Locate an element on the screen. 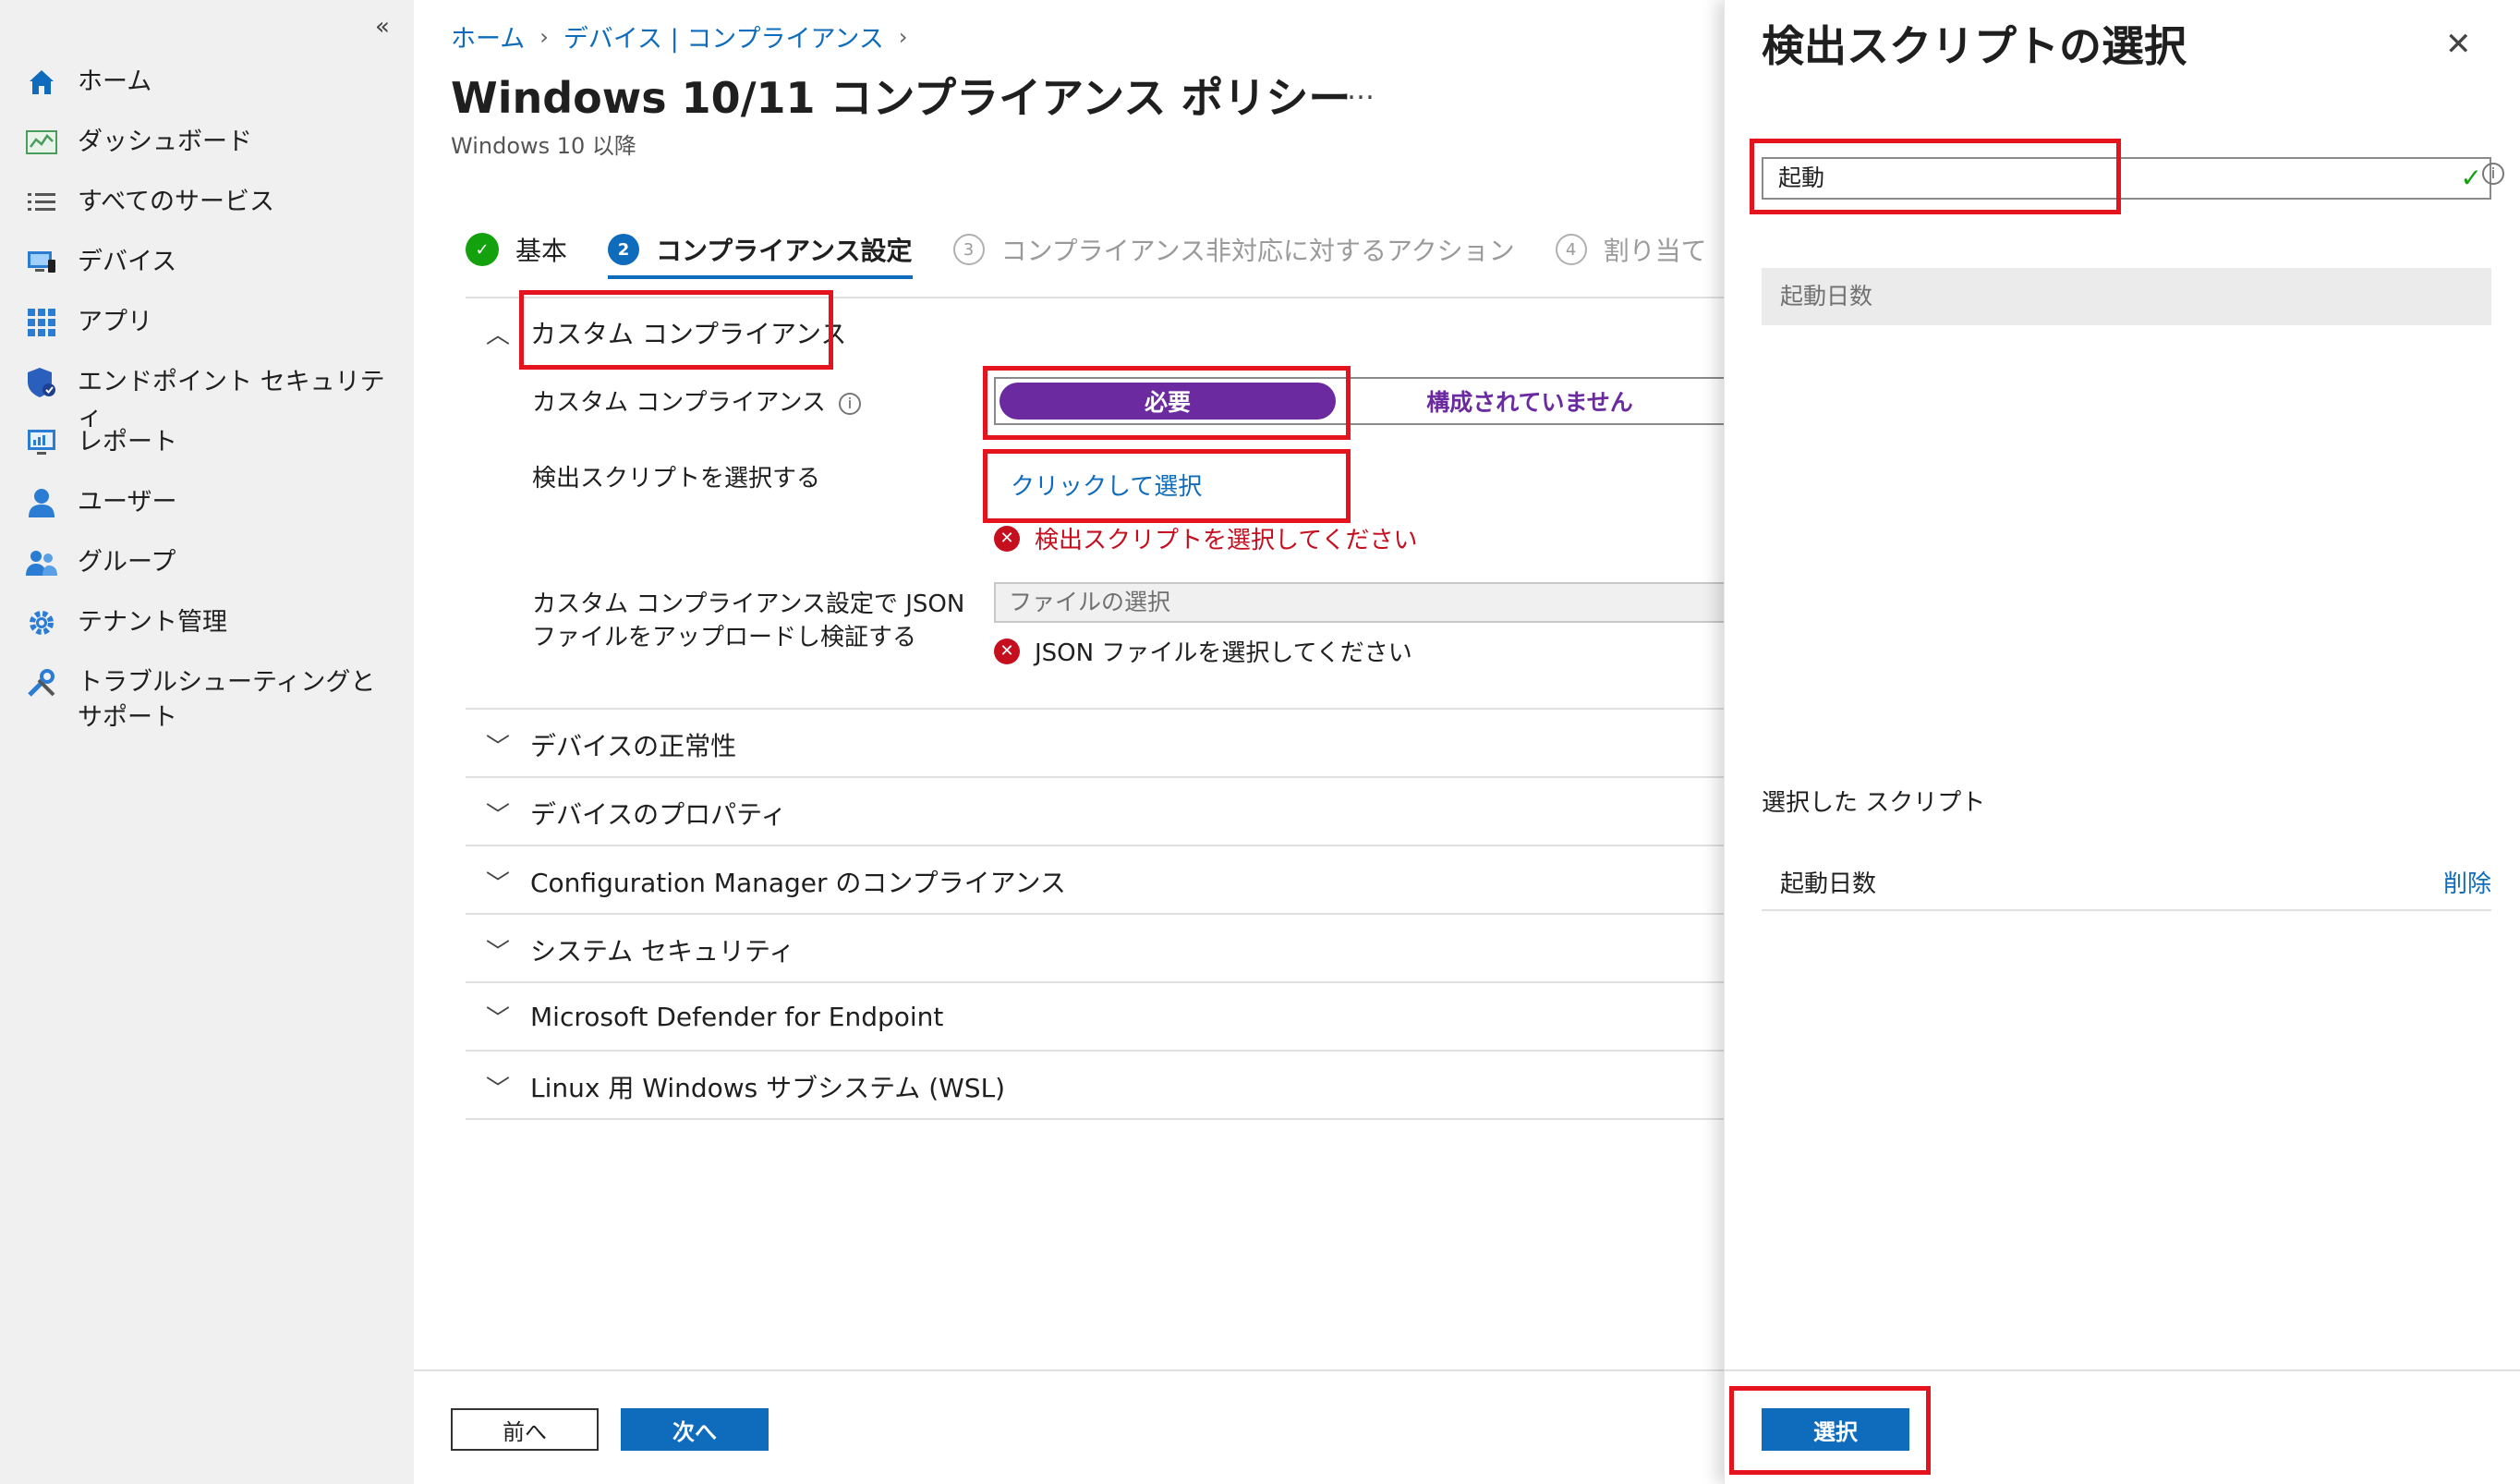 This screenshot has height=1484, width=2520. json-upload-label: カスタム コンプライアンス設定で JSON ファイルをアップロードし検証する is located at coordinates (748, 620).